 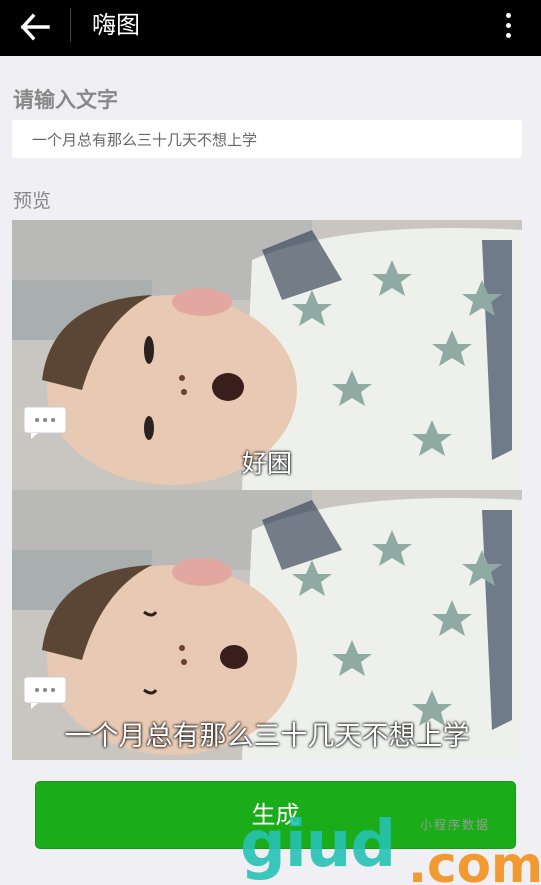 I want to click on frame-caption-2: 一个月总有那么三十几天不想上学, so click(x=267, y=736).